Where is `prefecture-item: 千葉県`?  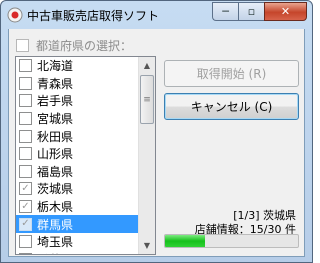 prefecture-item: 千葉県 is located at coordinates (77, 252).